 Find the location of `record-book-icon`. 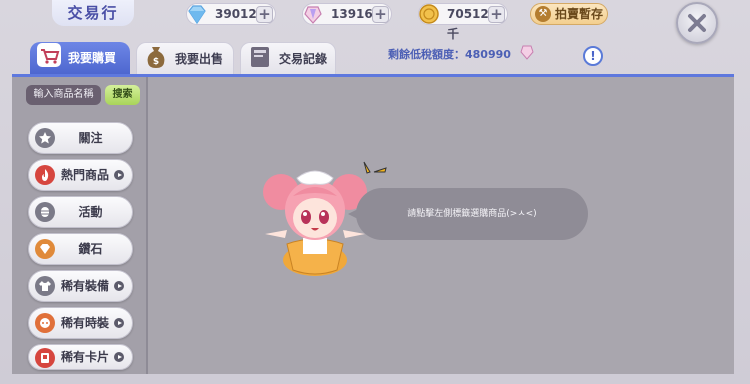

record-book-icon is located at coordinates (260, 56).